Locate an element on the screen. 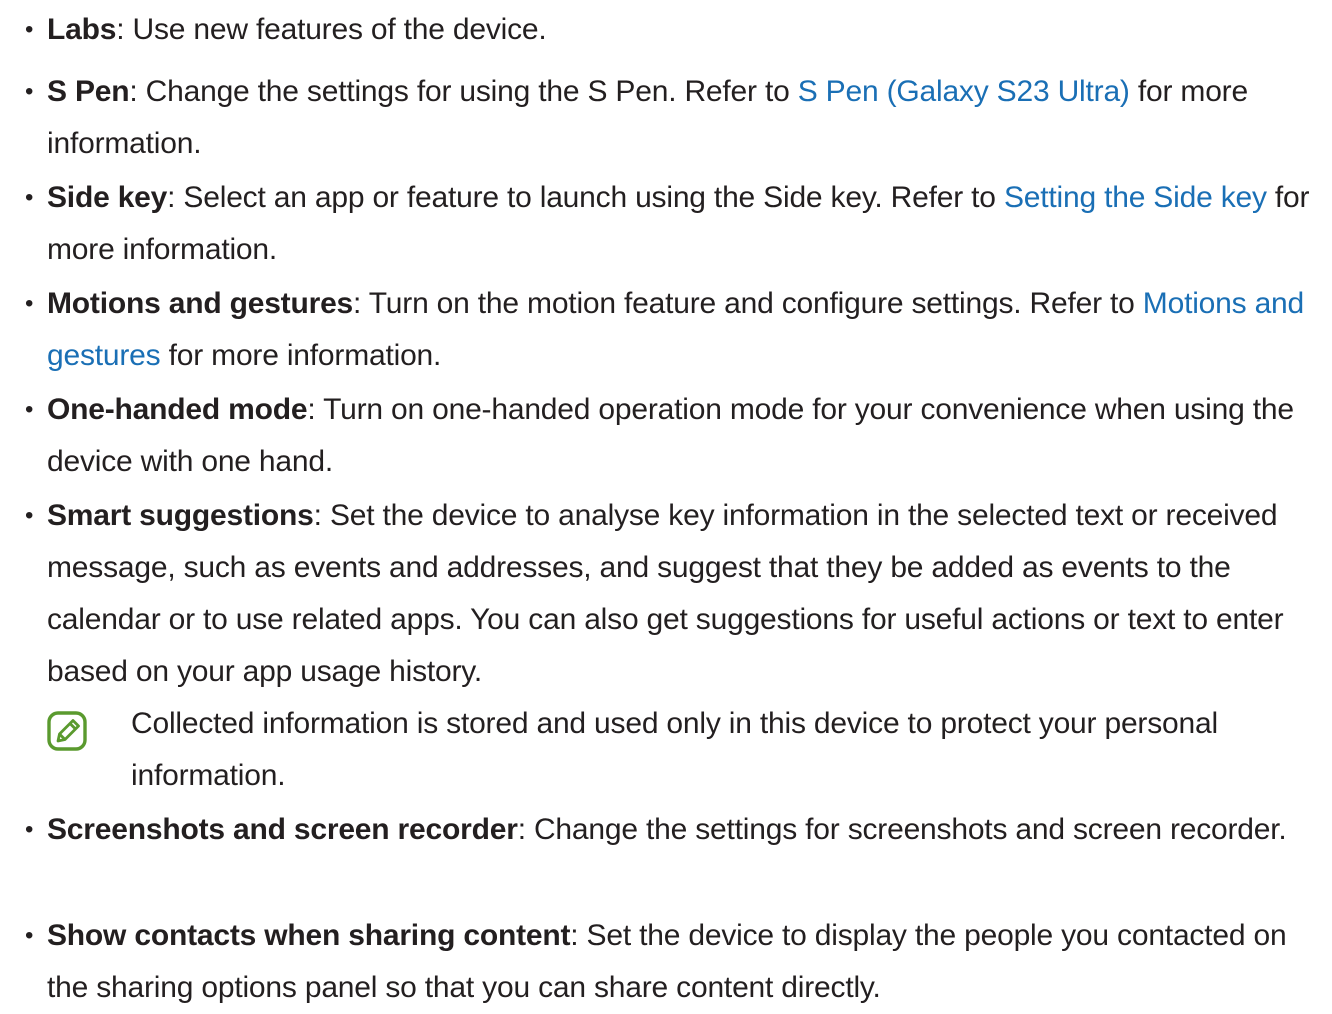 This screenshot has height=1014, width=1332. list-item-labs: • Labs: Use new features of the device. is located at coordinates (665, 30).